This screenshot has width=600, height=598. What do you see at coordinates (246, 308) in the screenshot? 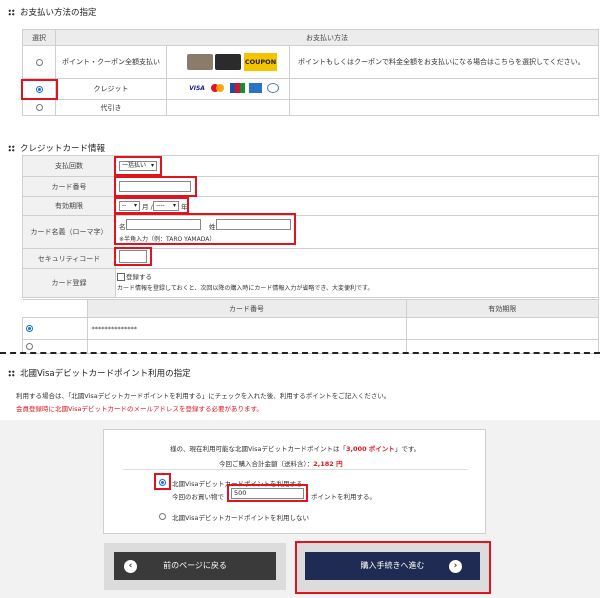
I see `saved-col-number: カード番号` at bounding box center [246, 308].